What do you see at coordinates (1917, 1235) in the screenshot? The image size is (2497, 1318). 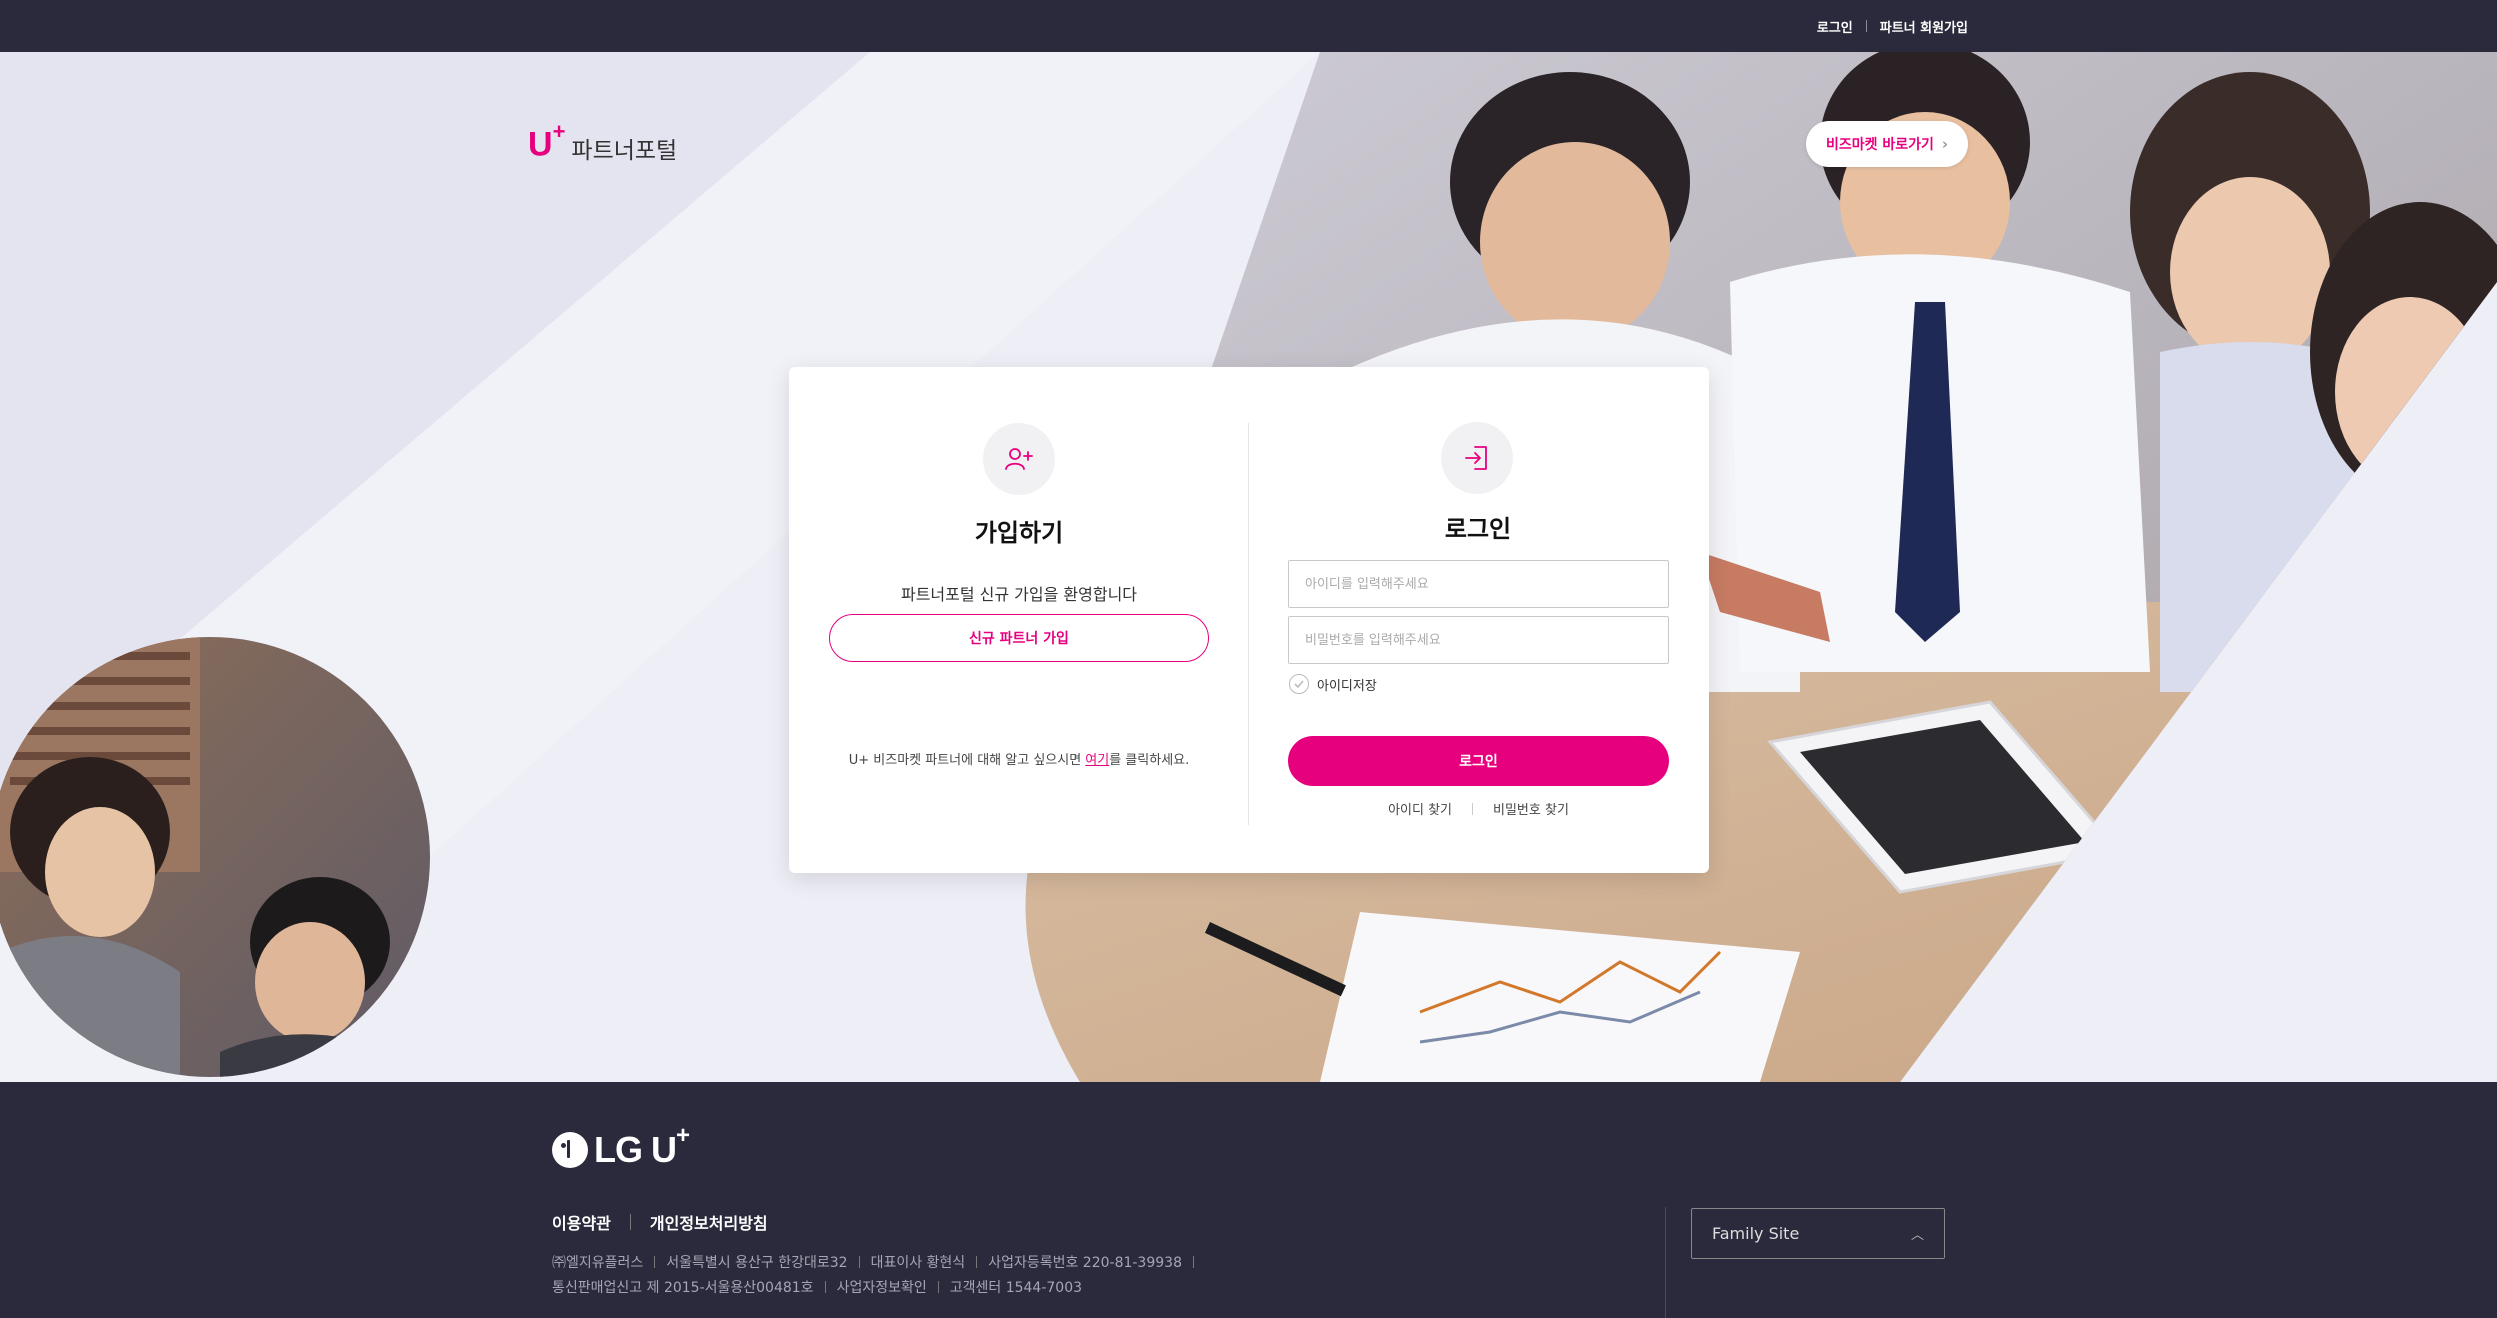 I see `chevron-up-icon: ︿` at bounding box center [1917, 1235].